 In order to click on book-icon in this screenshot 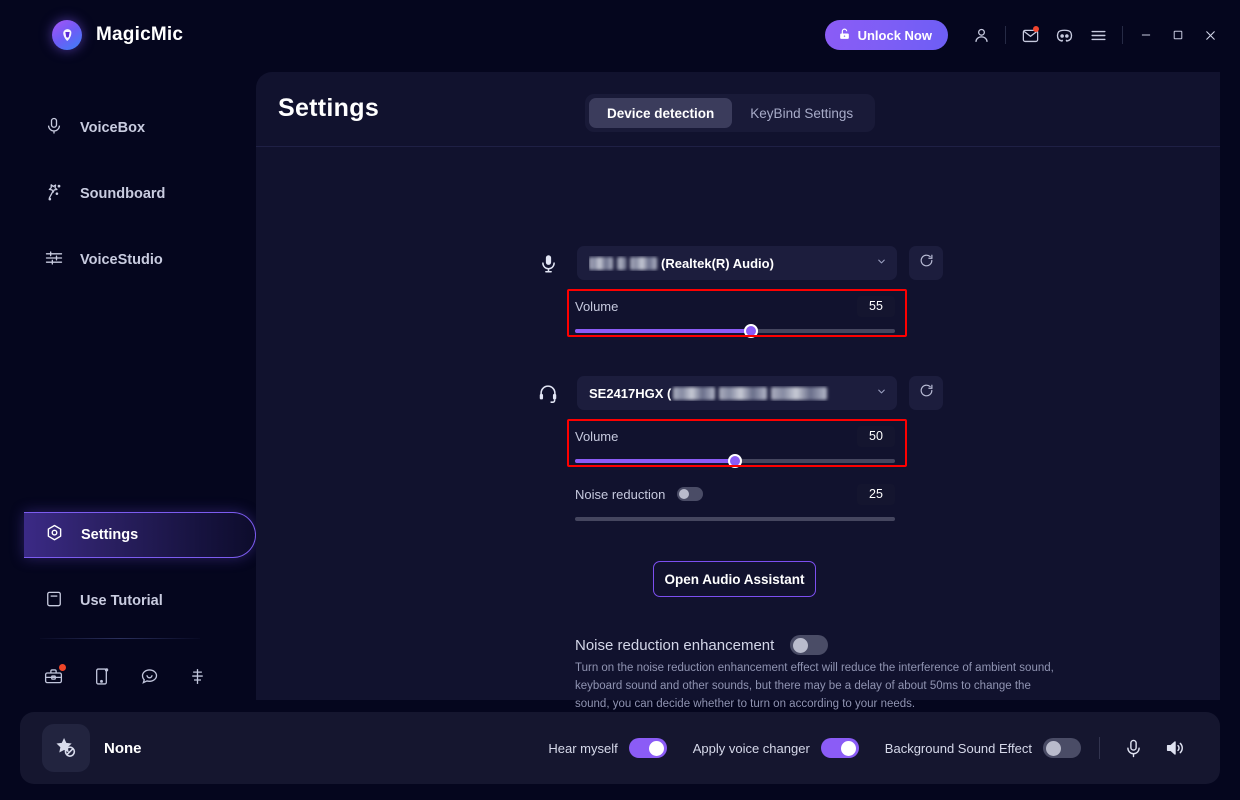, I will do `click(54, 601)`.